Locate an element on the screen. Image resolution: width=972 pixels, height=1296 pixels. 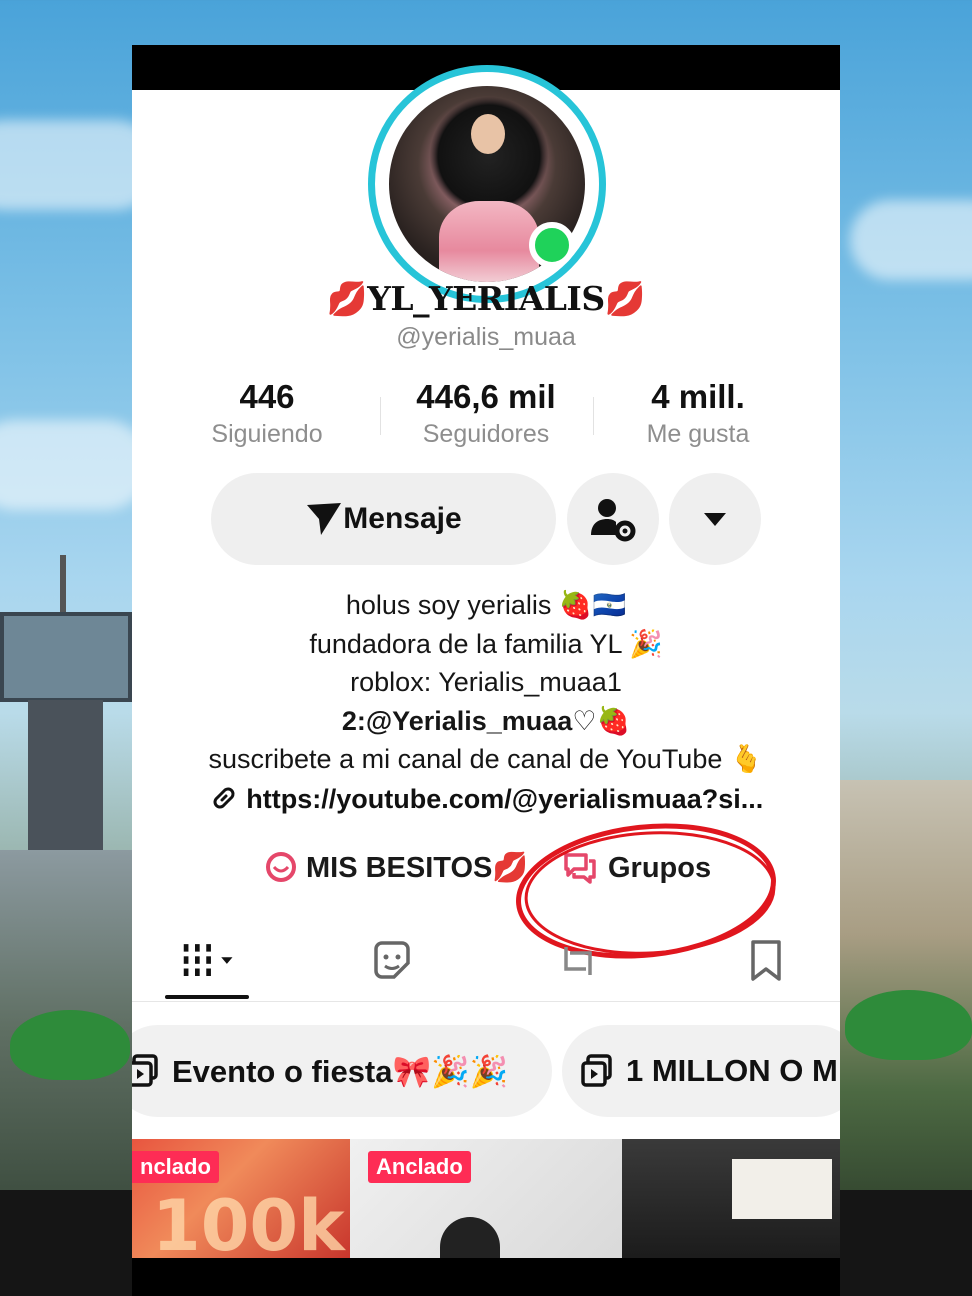
video-thumbnail: nclado 100k is located at coordinates (241, 1201).